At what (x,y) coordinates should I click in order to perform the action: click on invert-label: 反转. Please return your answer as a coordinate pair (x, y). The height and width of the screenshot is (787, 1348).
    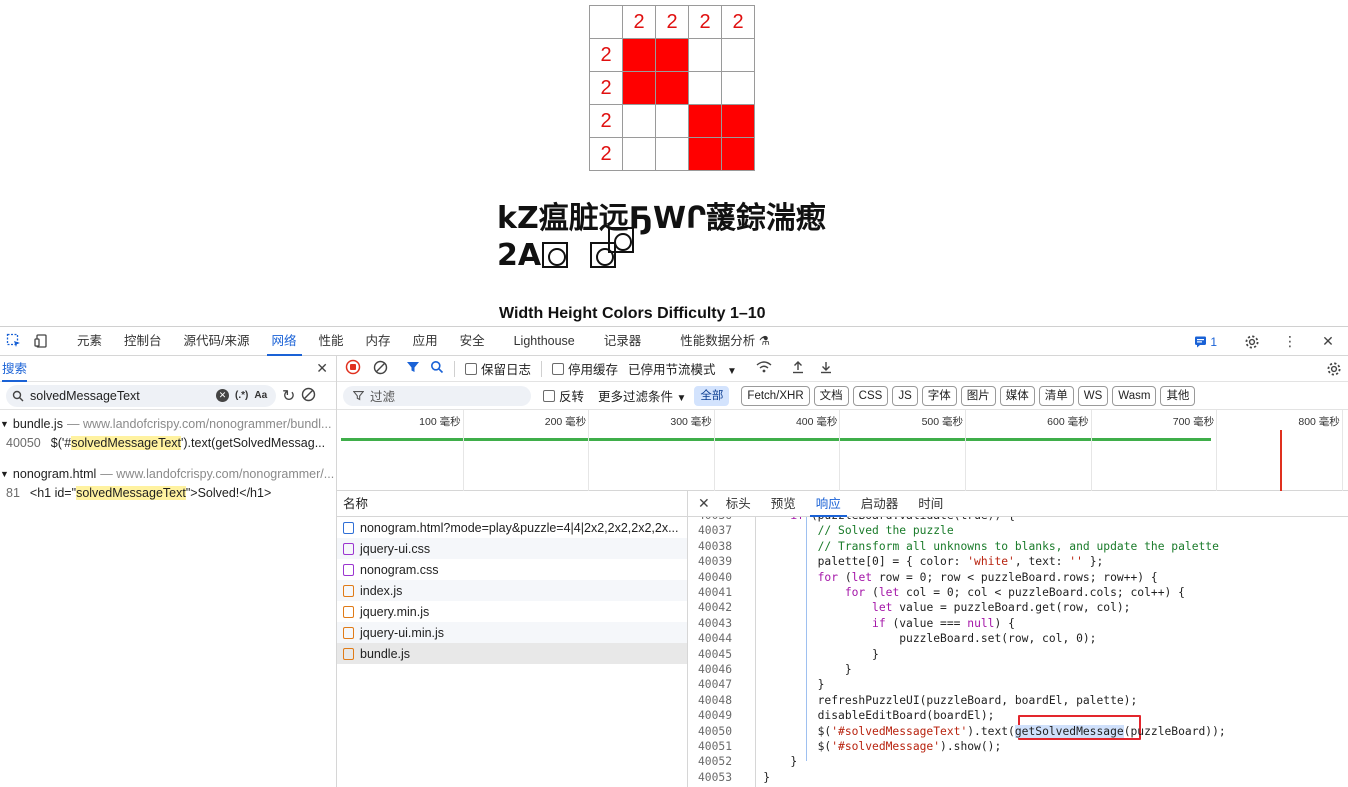
    Looking at the image, I should click on (572, 397).